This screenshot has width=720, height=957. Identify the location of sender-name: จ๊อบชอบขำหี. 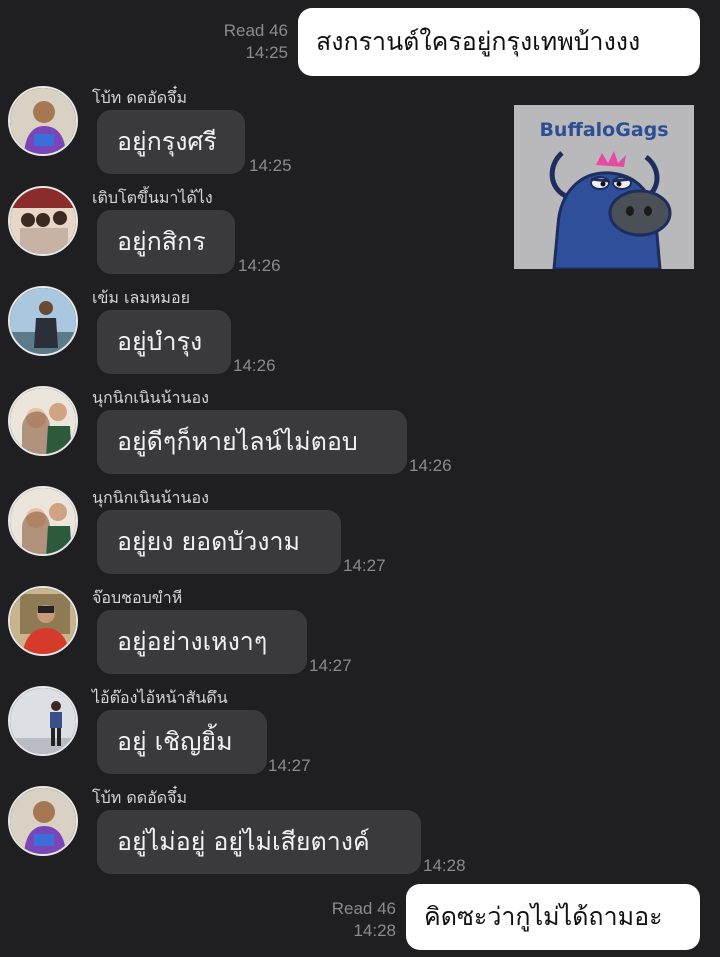
(137, 597).